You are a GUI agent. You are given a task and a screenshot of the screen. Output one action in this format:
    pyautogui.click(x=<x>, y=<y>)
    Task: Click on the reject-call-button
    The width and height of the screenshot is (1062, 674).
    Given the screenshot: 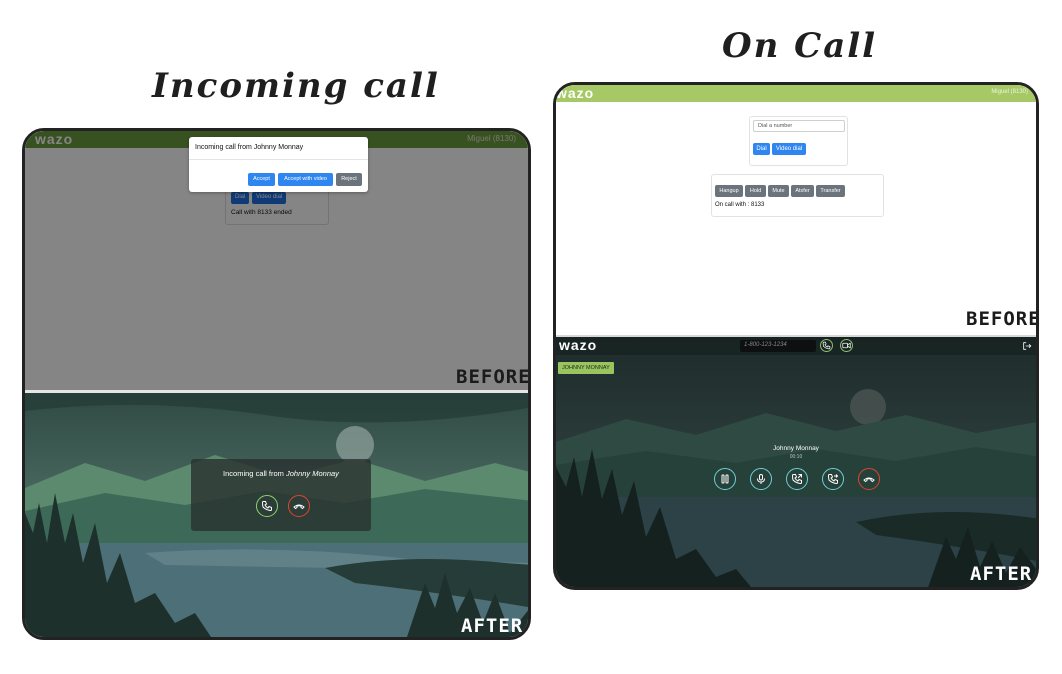 What is the action you would take?
    pyautogui.click(x=299, y=506)
    